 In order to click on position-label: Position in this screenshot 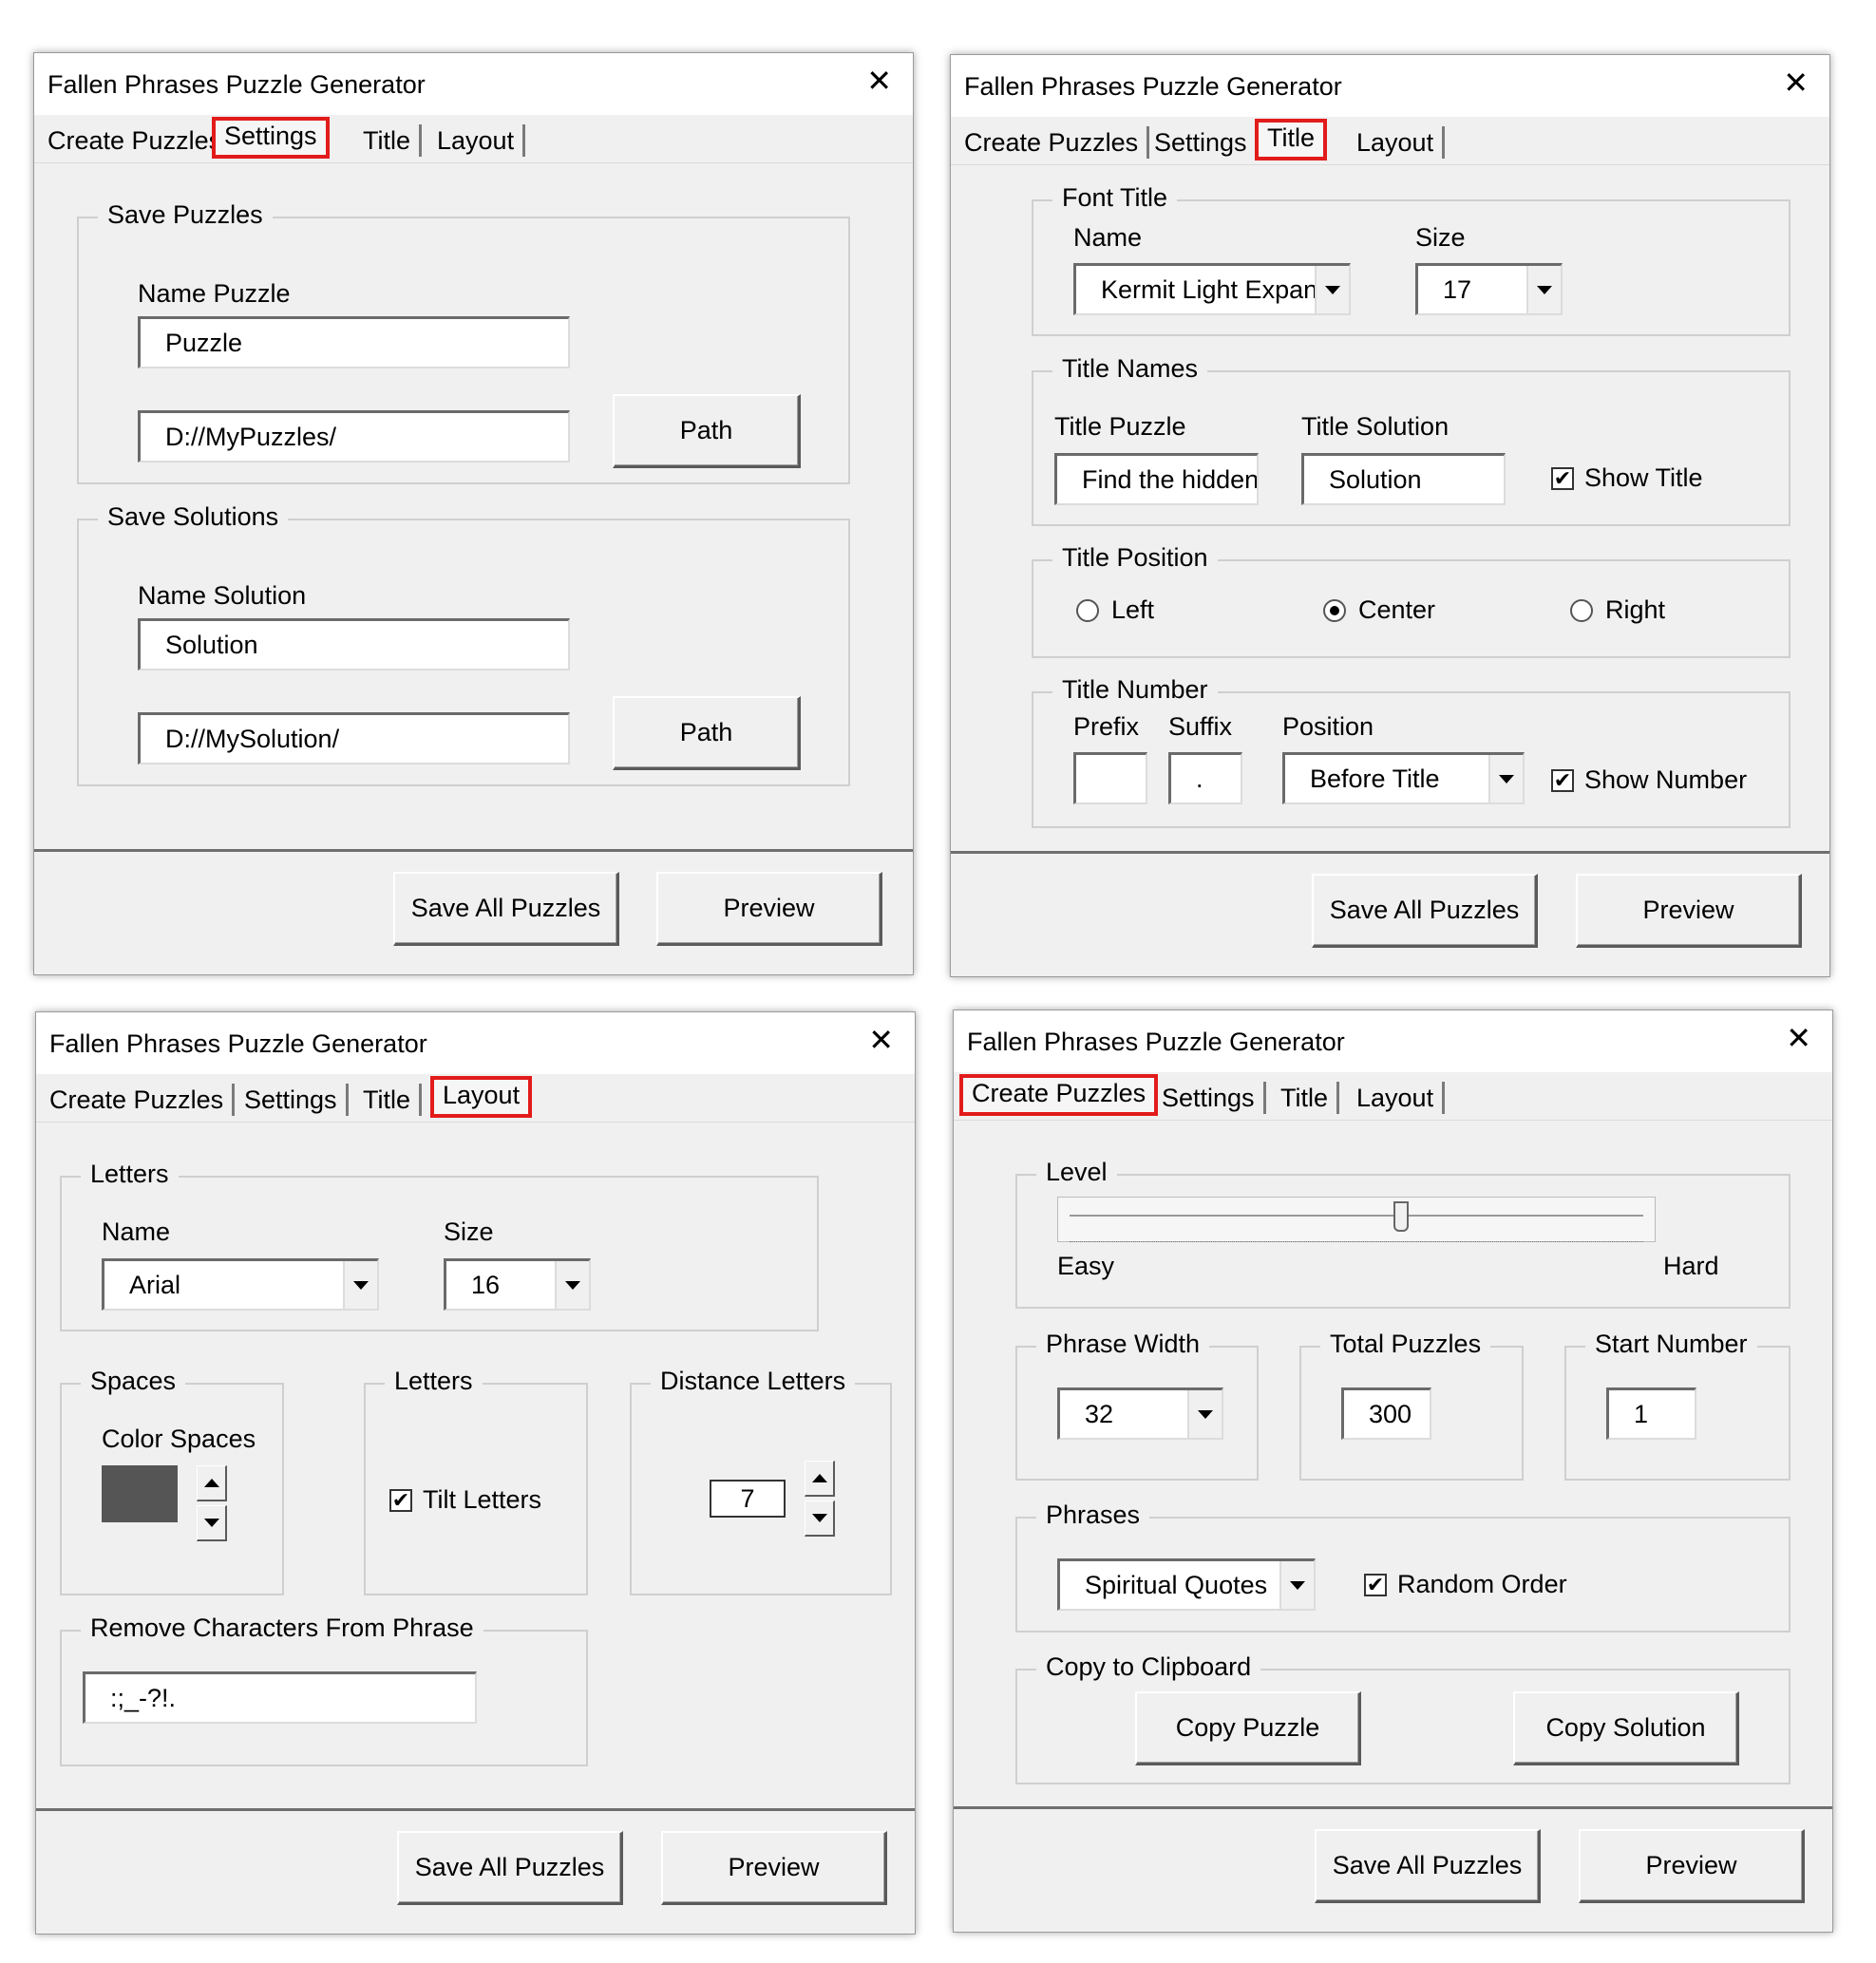, I will do `click(1328, 726)`.